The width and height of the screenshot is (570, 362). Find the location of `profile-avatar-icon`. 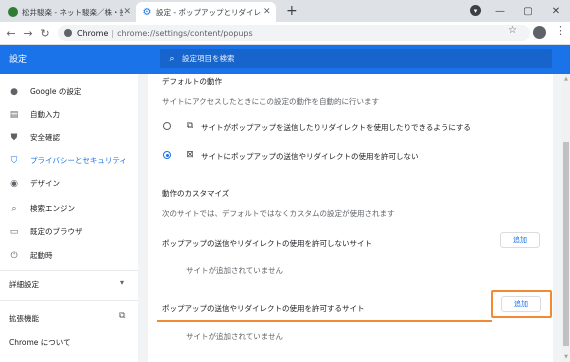

profile-avatar-icon is located at coordinates (539, 32).